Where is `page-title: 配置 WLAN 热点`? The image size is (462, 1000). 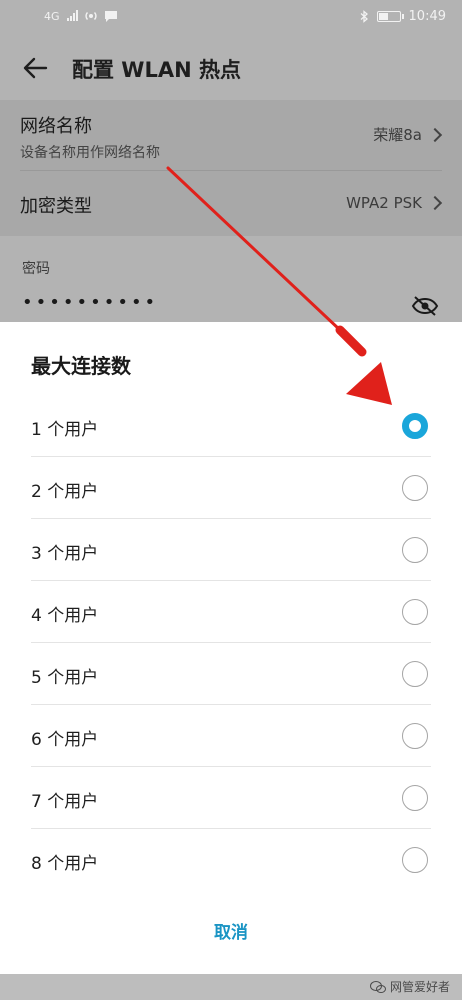
page-title: 配置 WLAN 热点 is located at coordinates (156, 70).